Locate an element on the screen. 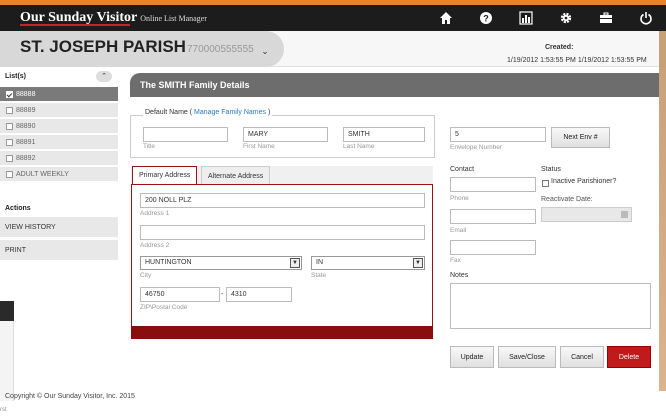 Image resolution: width=666 pixels, height=417 pixels. title-input is located at coordinates (185, 134).